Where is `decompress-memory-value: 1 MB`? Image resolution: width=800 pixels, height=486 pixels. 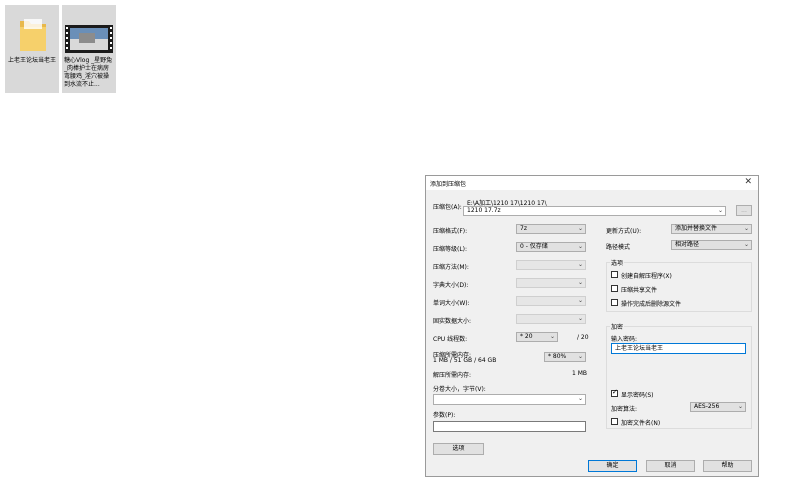
decompress-memory-value: 1 MB is located at coordinates (580, 373).